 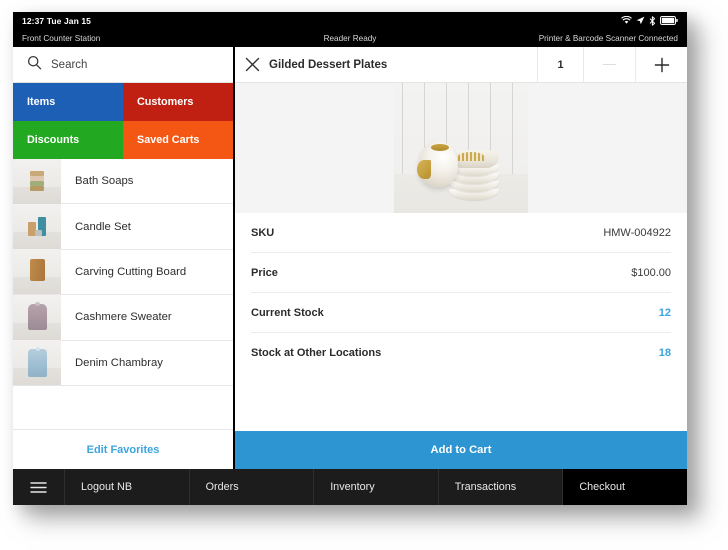 What do you see at coordinates (222, 487) in the screenshot?
I see `nav-item-label: Orders` at bounding box center [222, 487].